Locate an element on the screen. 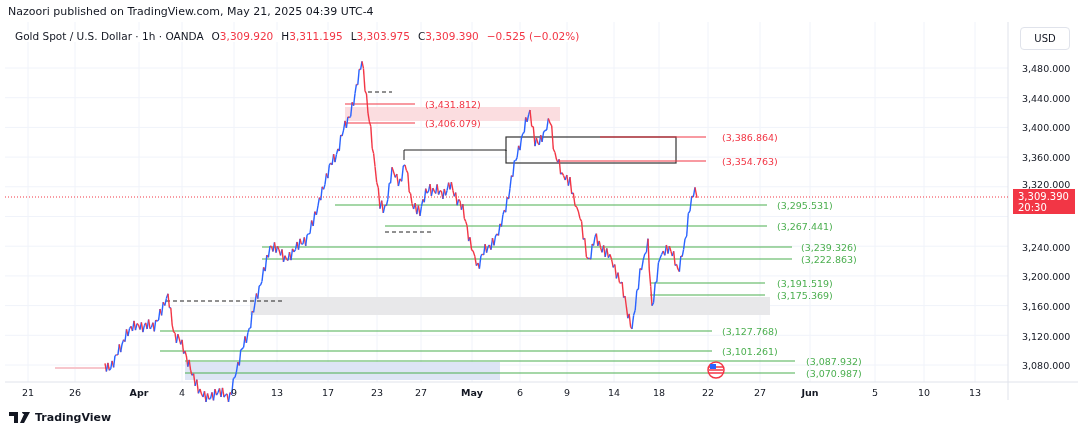  time-tick: 5 is located at coordinates (875, 392).